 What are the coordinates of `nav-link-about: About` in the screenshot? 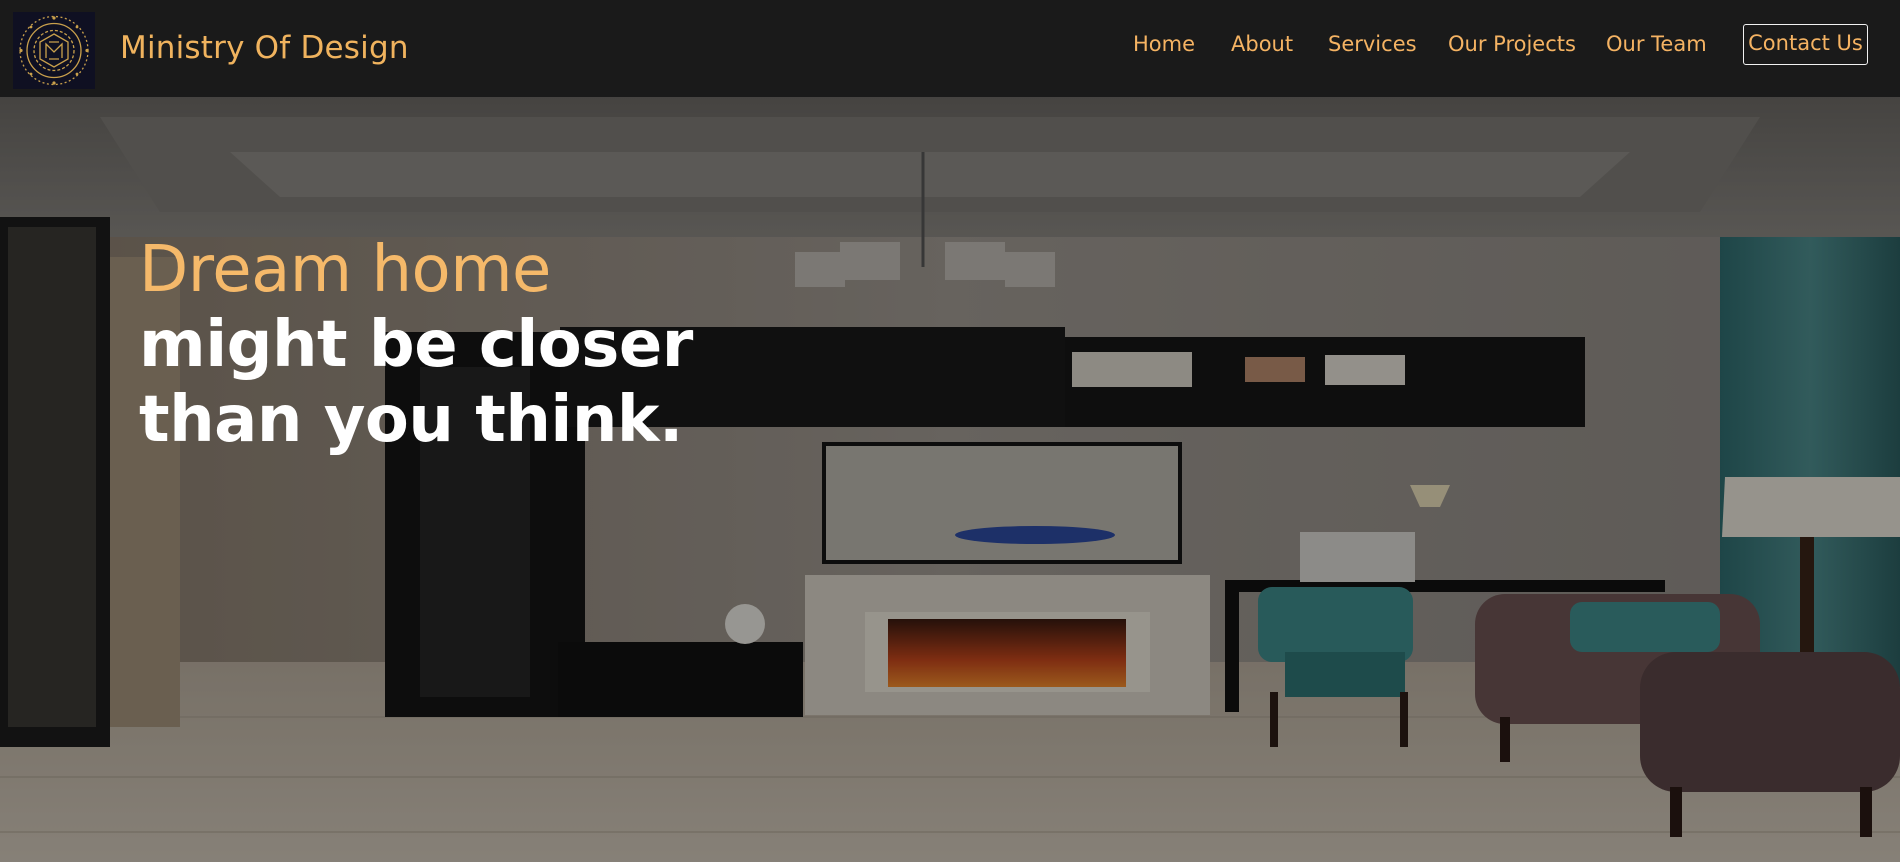 It's located at (1262, 44).